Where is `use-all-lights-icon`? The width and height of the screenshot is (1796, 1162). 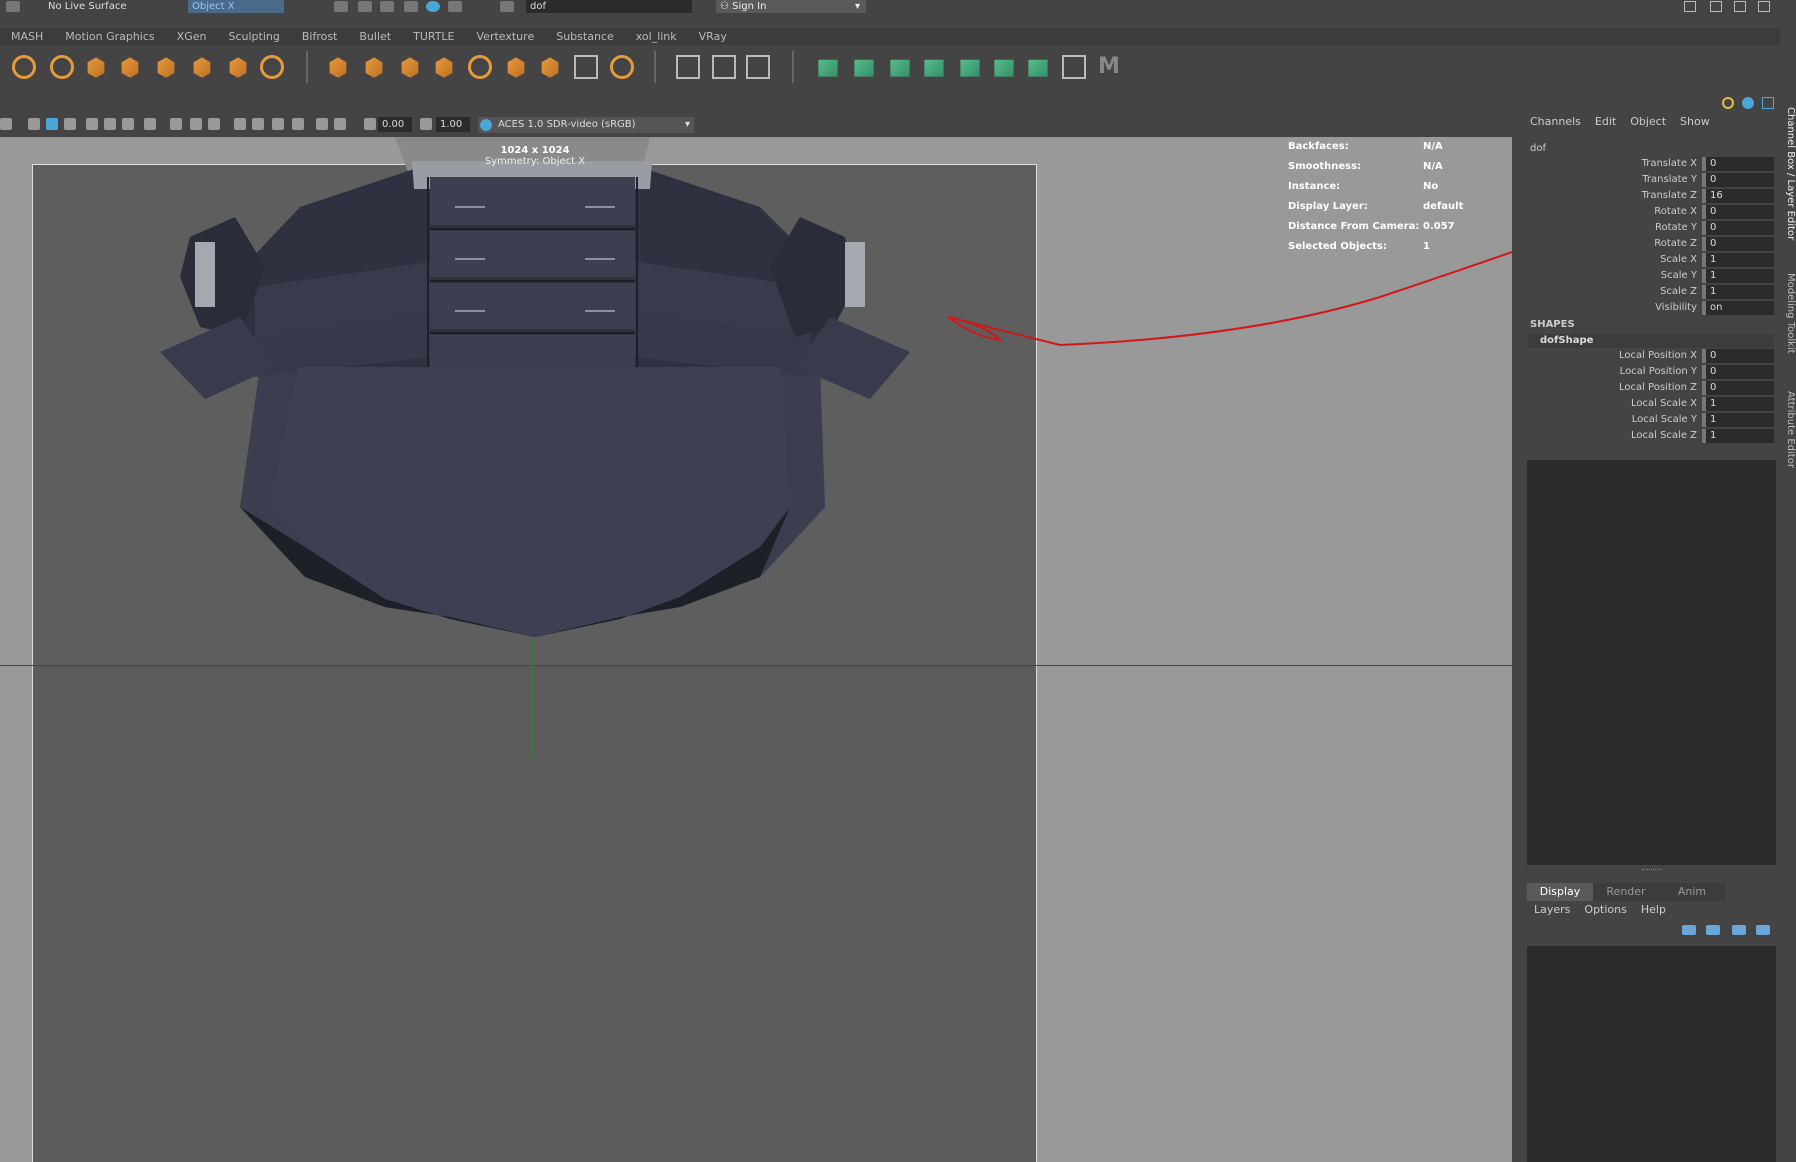
use-all-lights-icon is located at coordinates (110, 124).